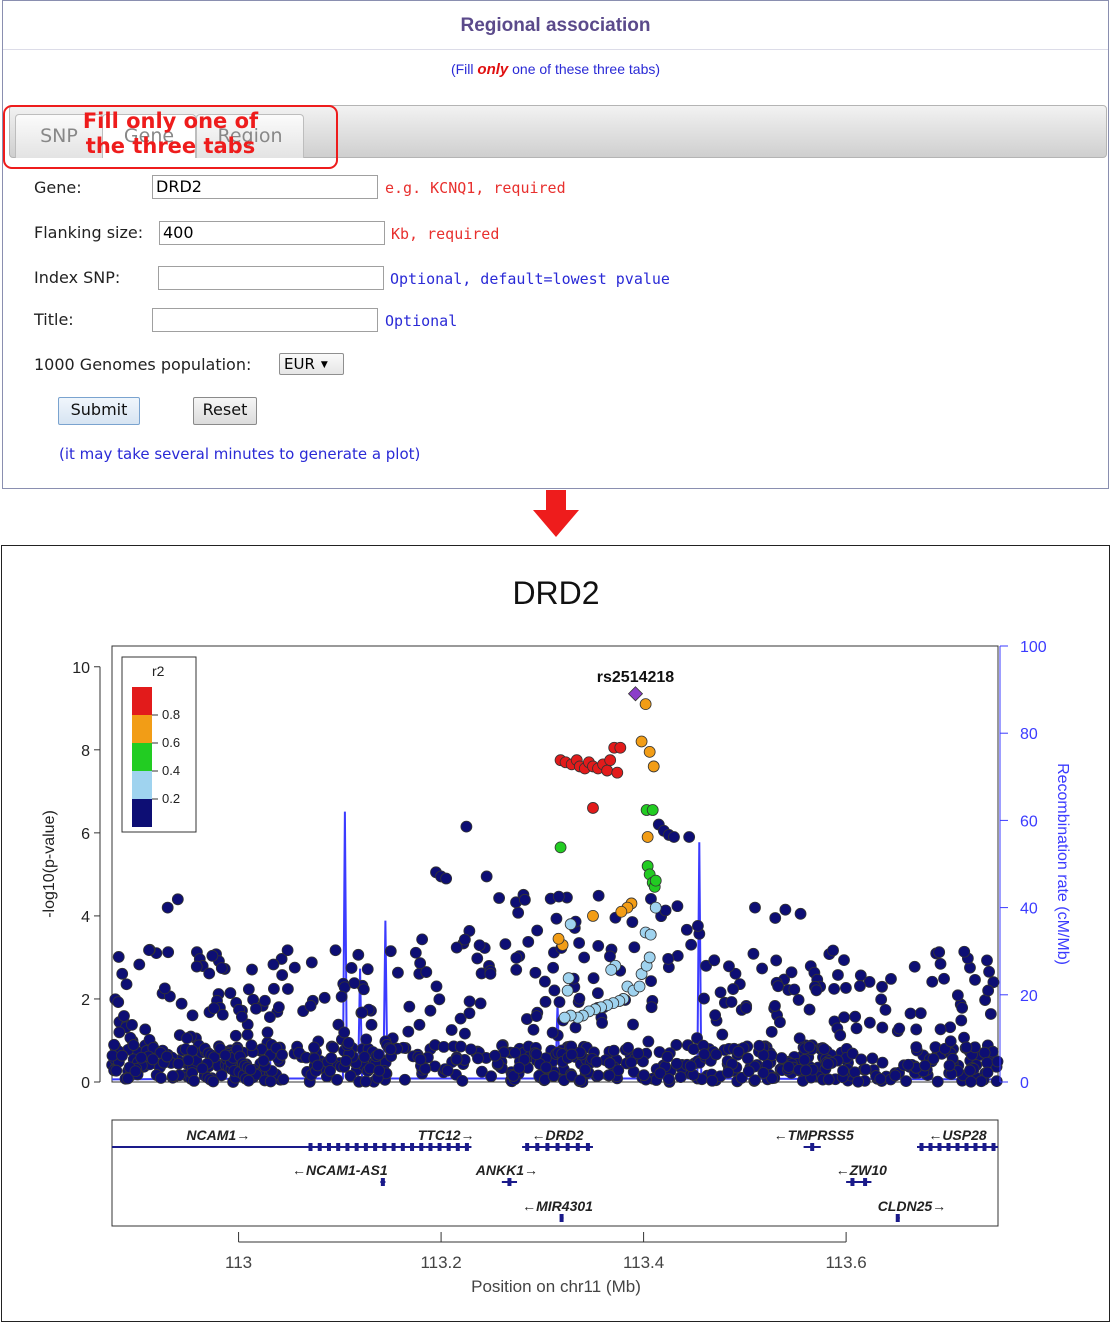 This screenshot has width=1111, height=1322. I want to click on down-arrow-icon, so click(556, 513).